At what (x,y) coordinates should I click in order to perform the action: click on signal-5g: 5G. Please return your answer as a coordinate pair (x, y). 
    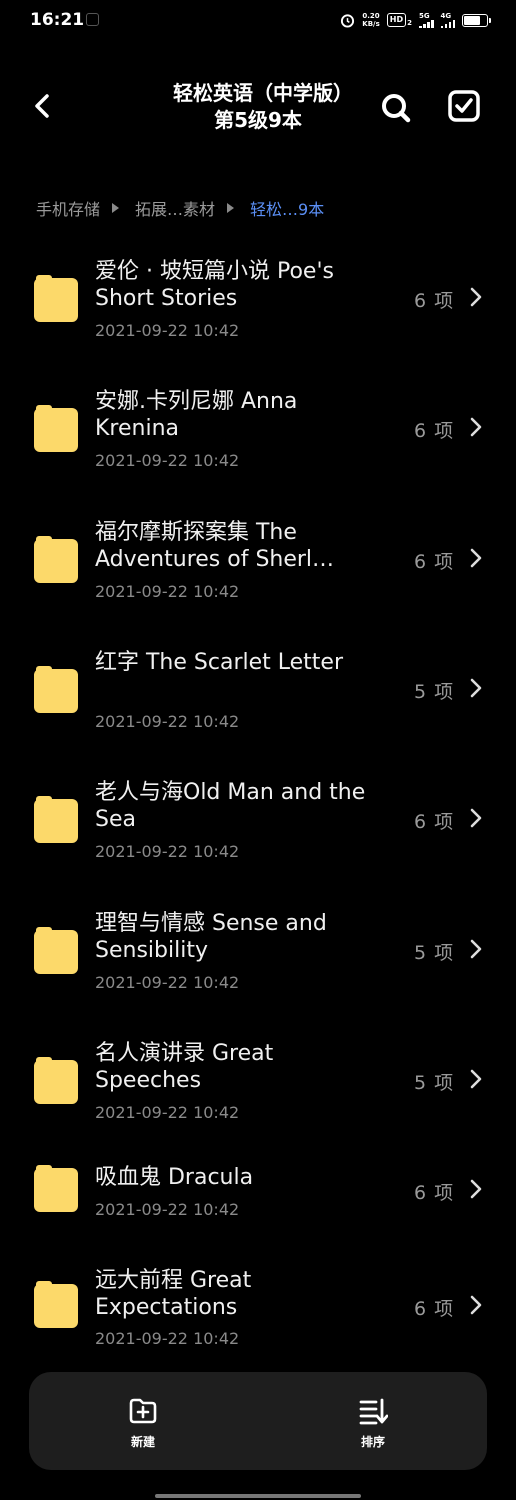
    Looking at the image, I should click on (426, 20).